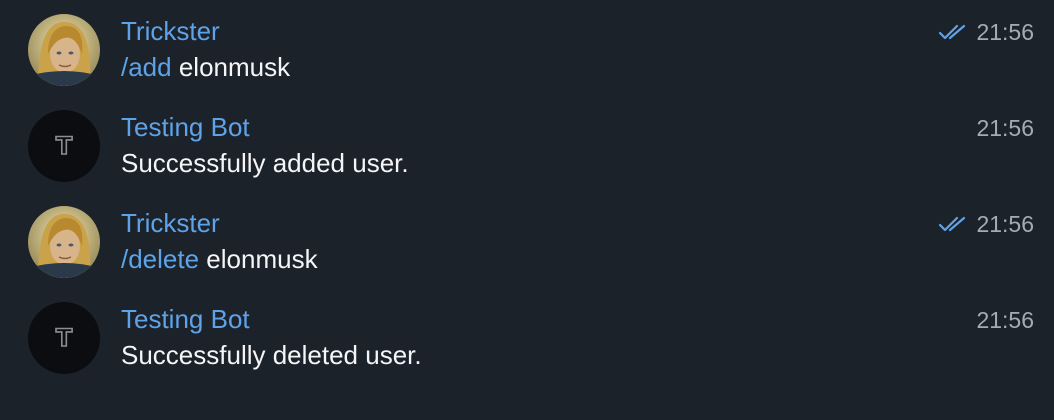 The width and height of the screenshot is (1054, 420). Describe the element at coordinates (265, 163) in the screenshot. I see `message-text: Successfully added user.` at that location.